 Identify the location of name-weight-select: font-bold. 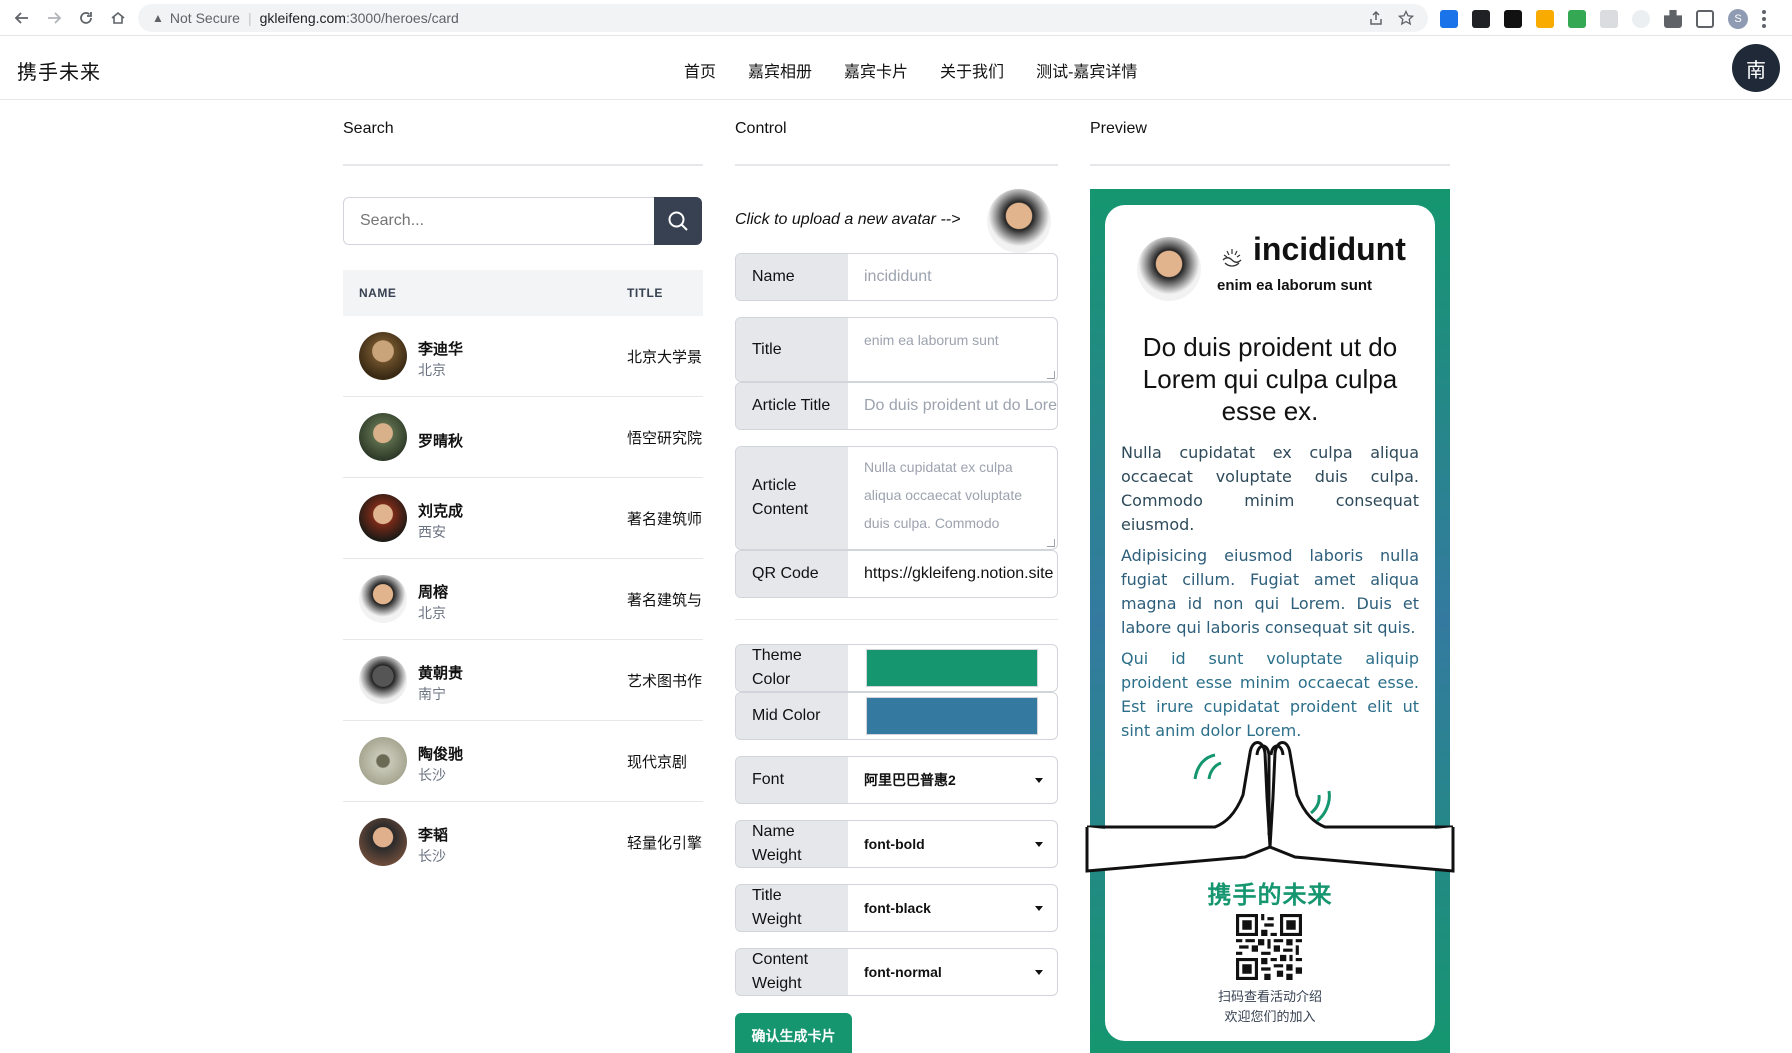
(952, 844).